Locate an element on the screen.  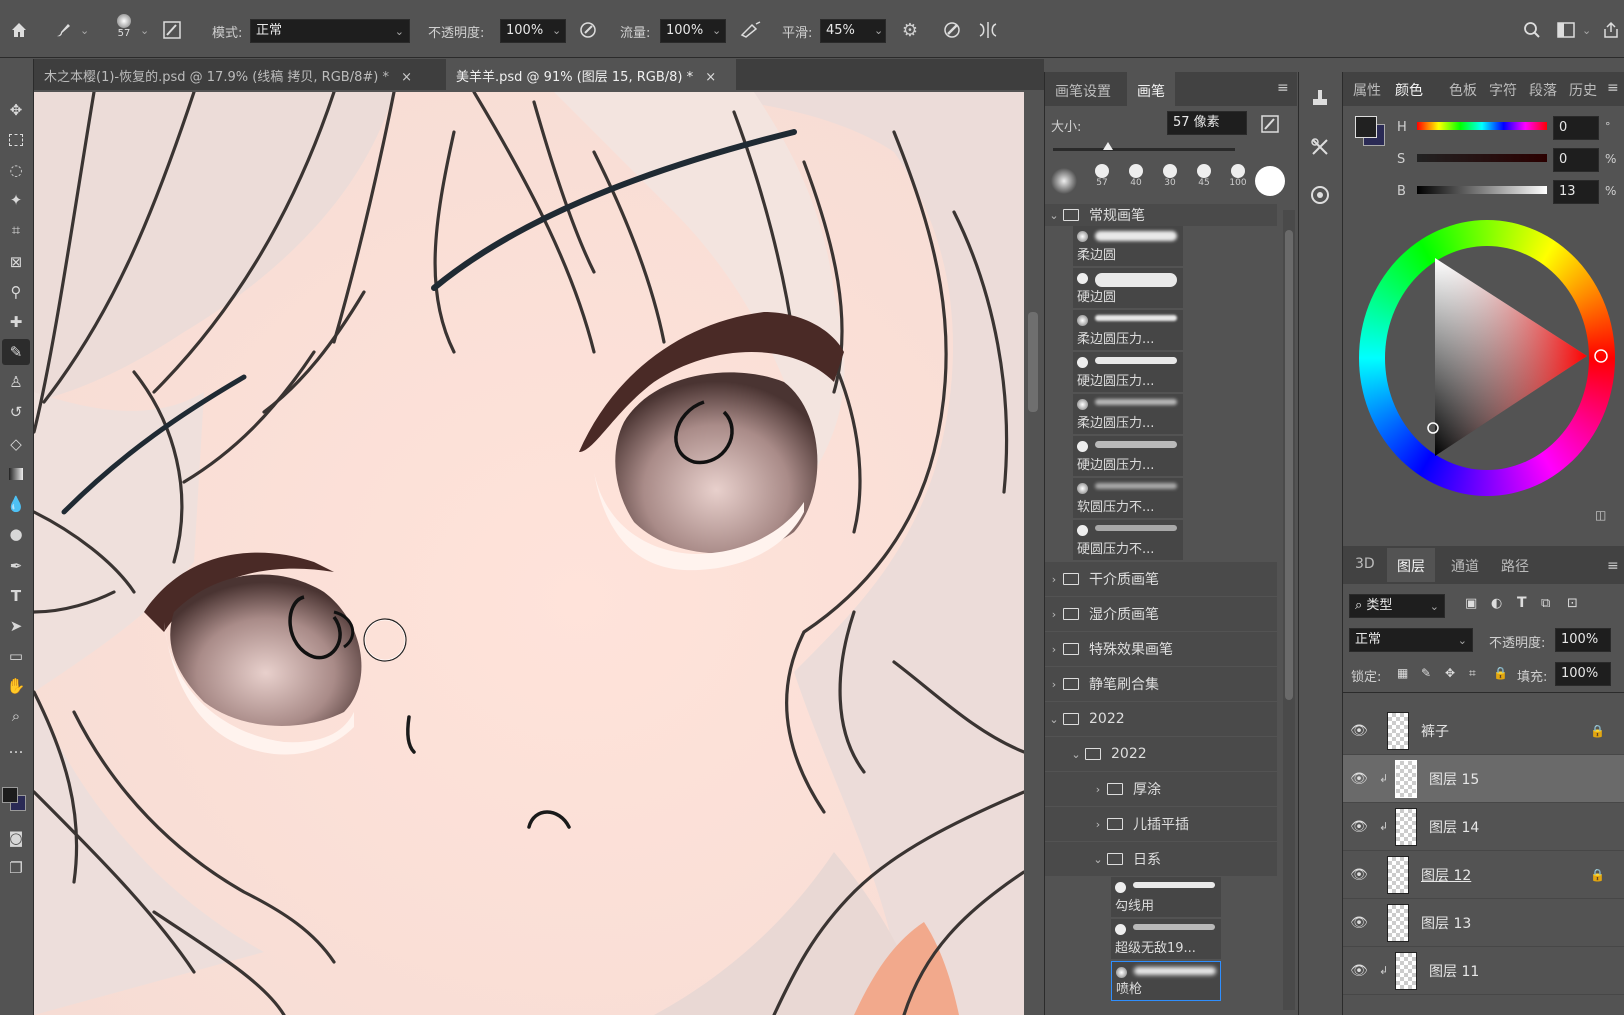
slider-handle is located at coordinates (1108, 146).